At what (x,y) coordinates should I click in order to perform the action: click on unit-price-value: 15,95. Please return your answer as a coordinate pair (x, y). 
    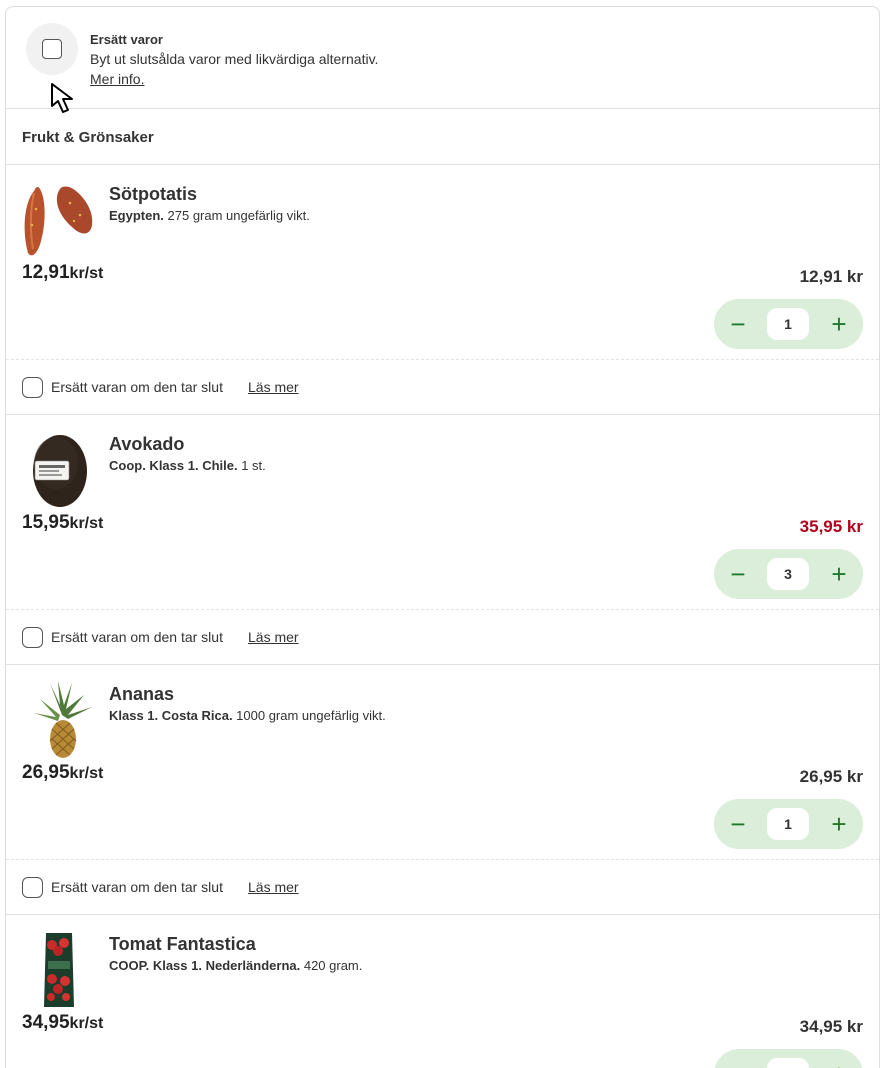
    Looking at the image, I should click on (46, 522).